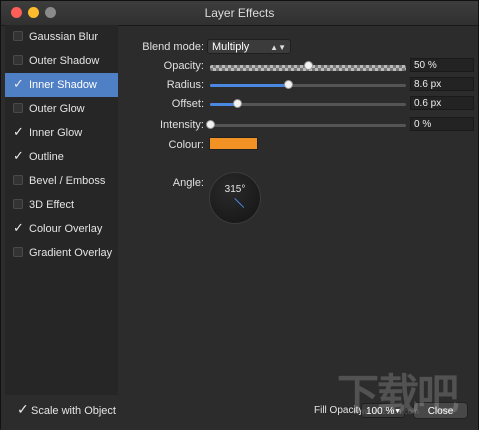  What do you see at coordinates (308, 103) in the screenshot?
I see `offset-slider` at bounding box center [308, 103].